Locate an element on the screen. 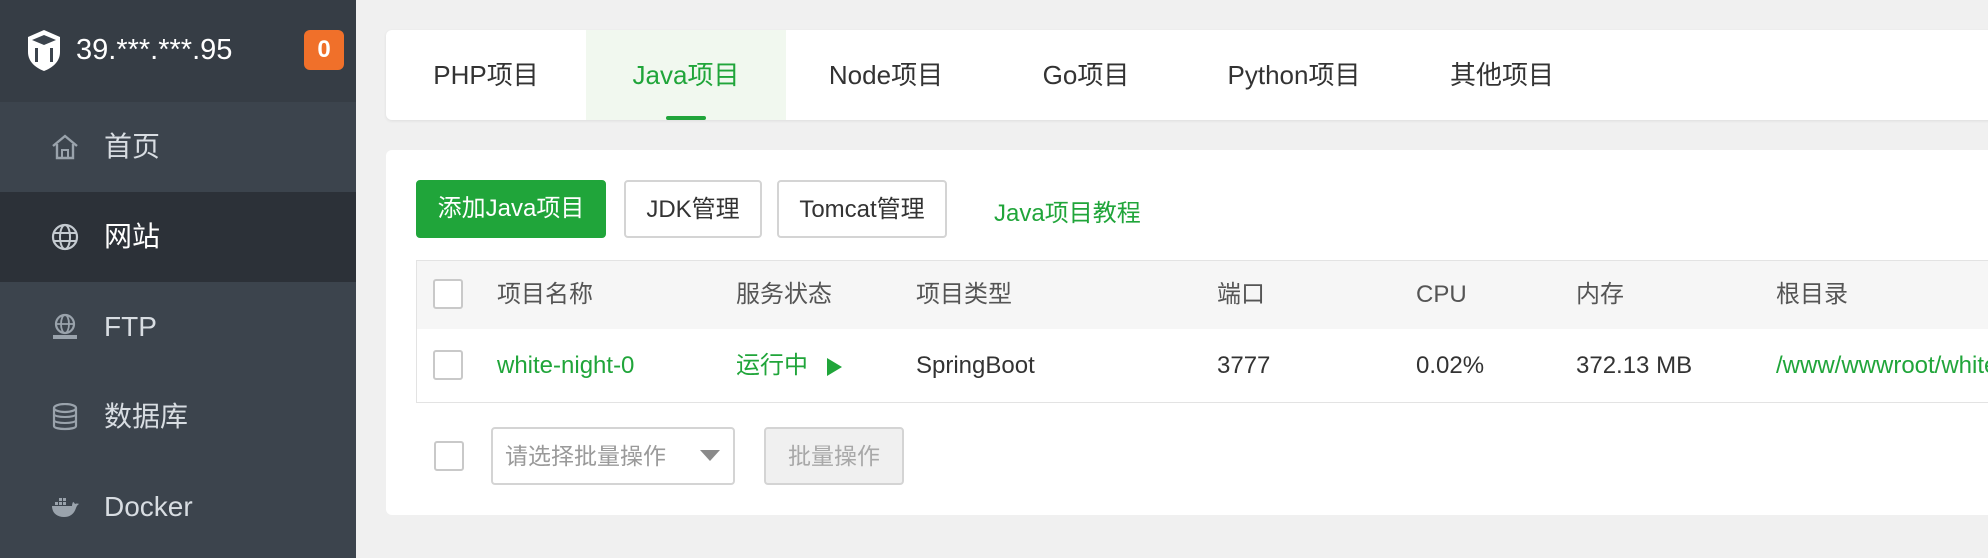  tab-java: Java项目 is located at coordinates (686, 75).